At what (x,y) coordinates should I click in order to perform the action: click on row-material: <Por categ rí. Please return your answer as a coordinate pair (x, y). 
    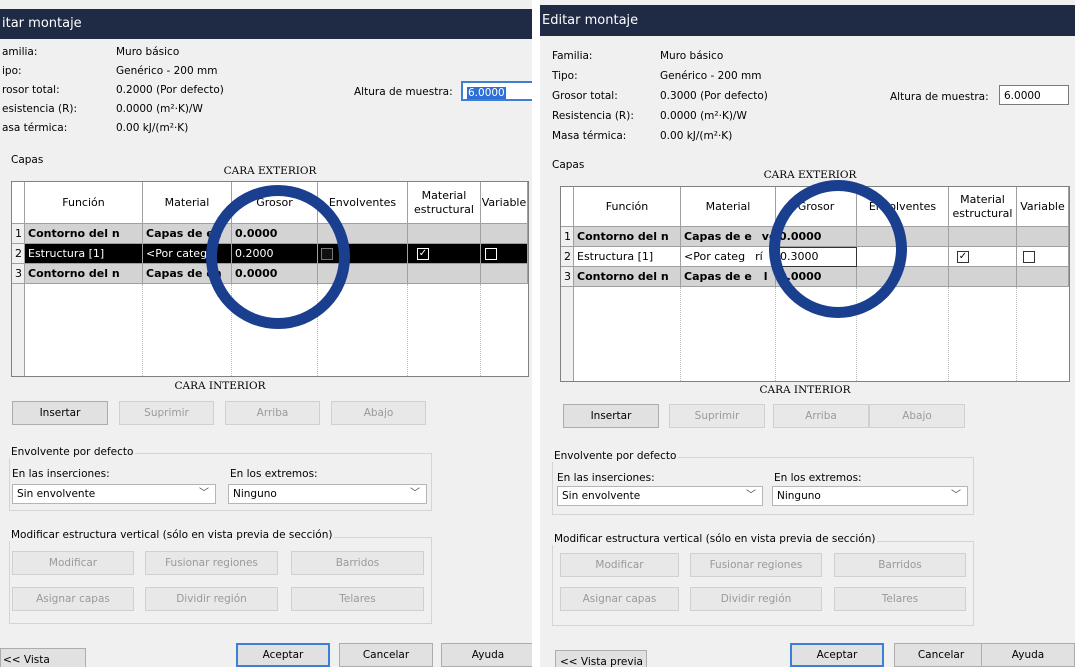
    Looking at the image, I should click on (728, 257).